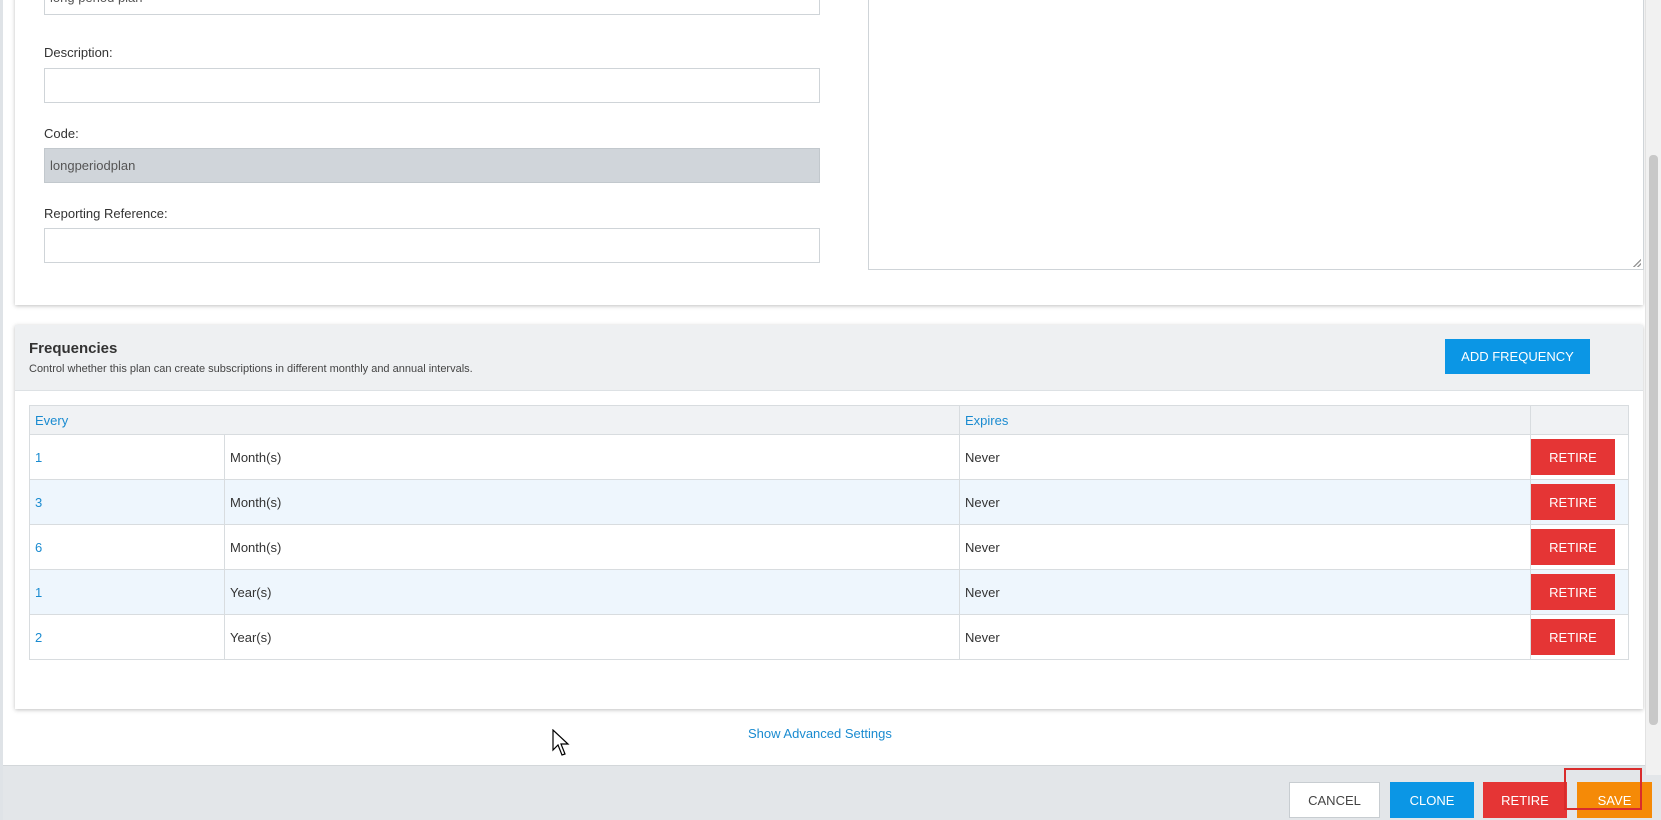 This screenshot has width=1661, height=820. I want to click on clone-button: CLONE, so click(1432, 800).